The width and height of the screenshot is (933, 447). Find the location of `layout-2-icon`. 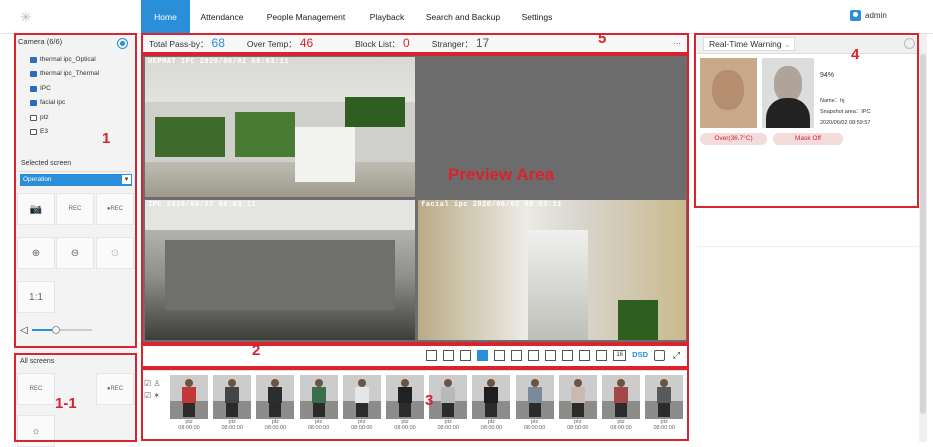

layout-2-icon is located at coordinates (449, 355).